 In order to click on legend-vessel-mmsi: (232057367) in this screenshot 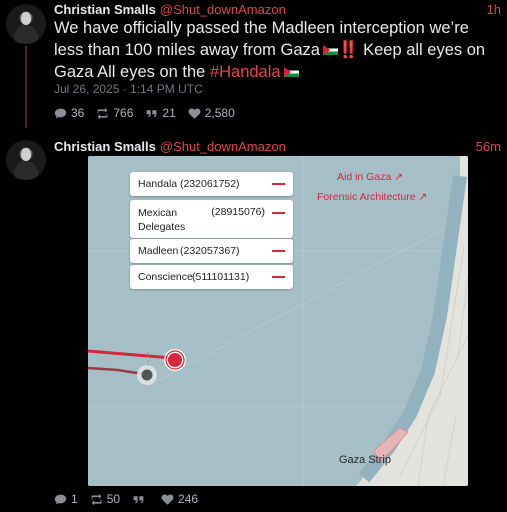, I will do `click(210, 251)`.